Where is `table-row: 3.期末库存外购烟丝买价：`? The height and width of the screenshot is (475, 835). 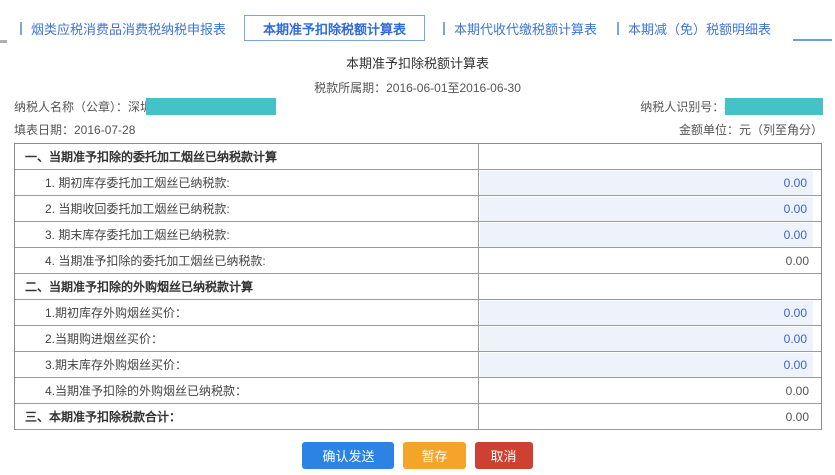 table-row: 3.期末库存外购烟丝买价： is located at coordinates (418, 365).